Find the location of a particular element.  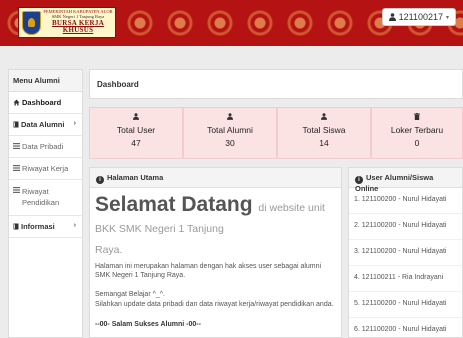

welcome-motivation: Semangat Belajar ^_^. is located at coordinates (130, 295).